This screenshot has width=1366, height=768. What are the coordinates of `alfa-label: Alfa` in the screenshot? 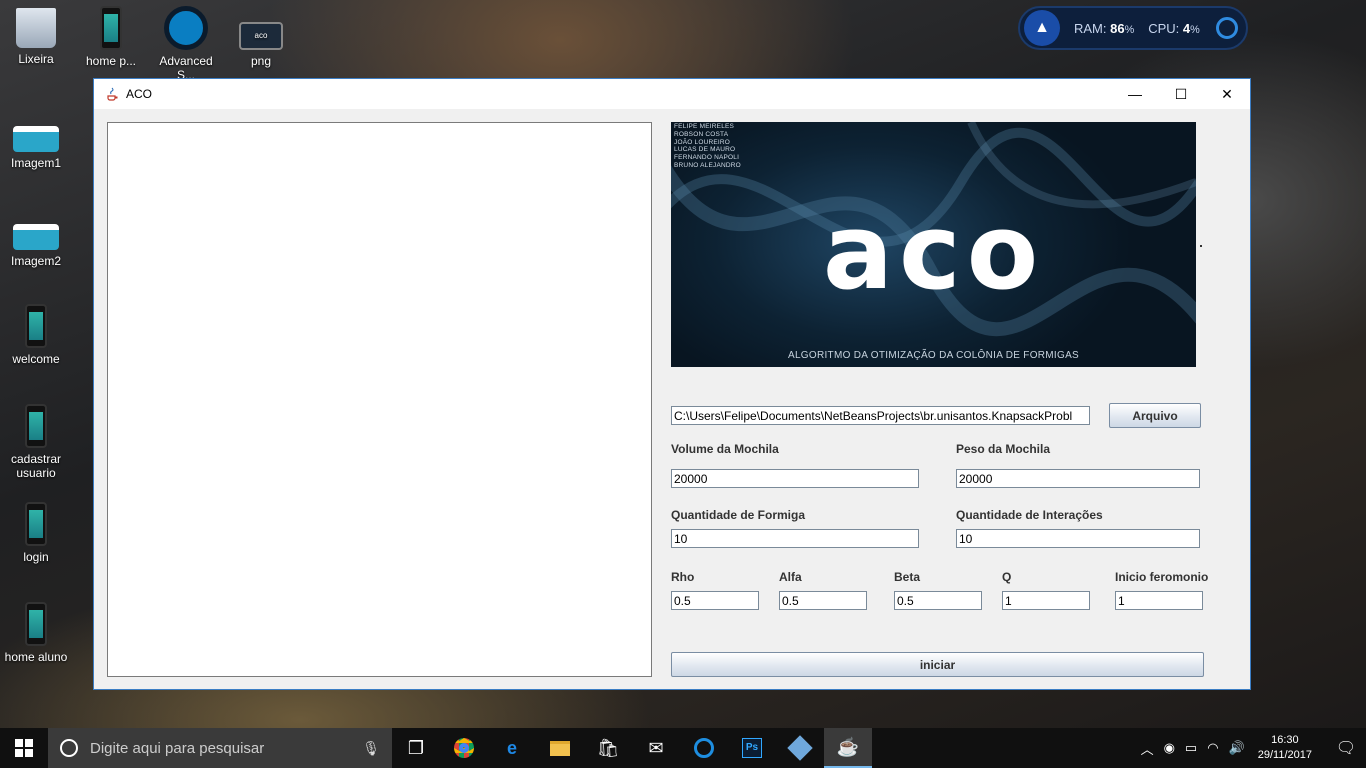 It's located at (790, 577).